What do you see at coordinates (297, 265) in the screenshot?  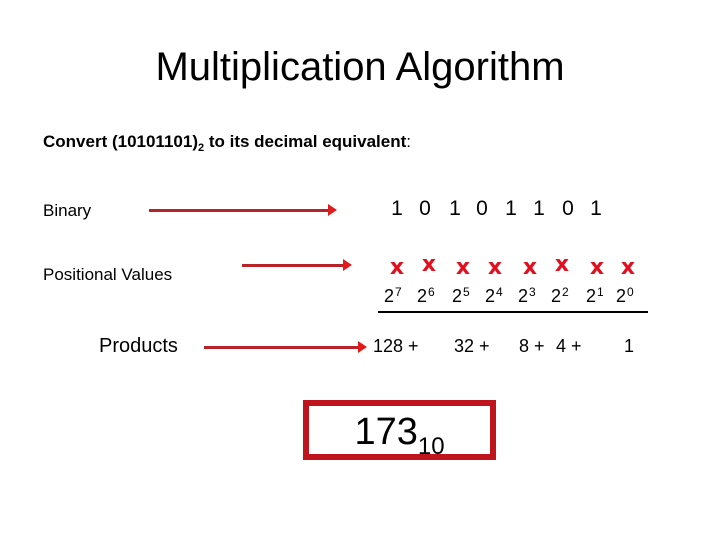 I see `positional-arrow-icon` at bounding box center [297, 265].